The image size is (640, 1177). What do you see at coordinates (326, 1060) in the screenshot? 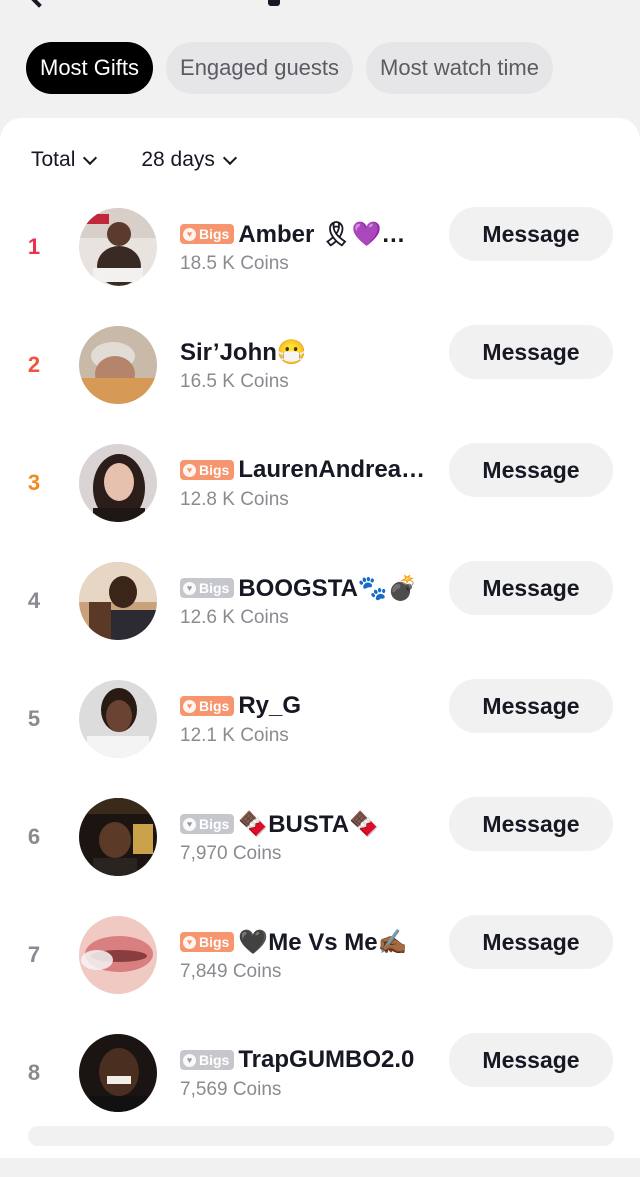
I see `username: TrapGUMBO2.0` at bounding box center [326, 1060].